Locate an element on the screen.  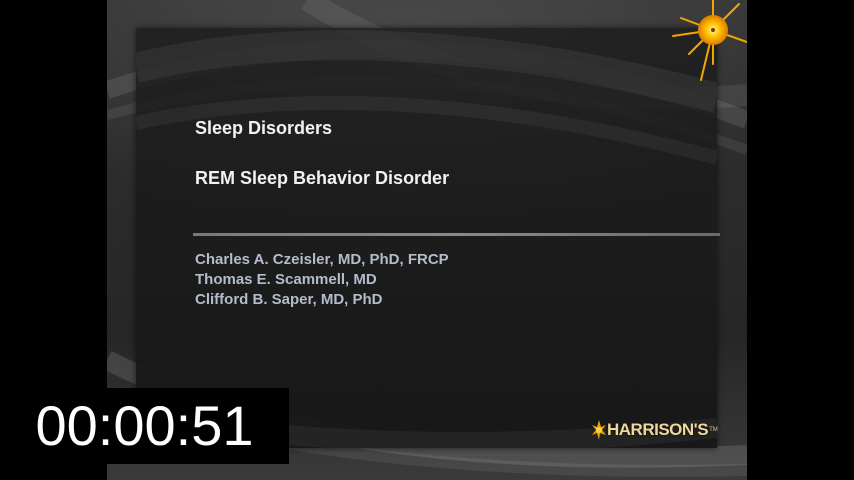
author-name: Charles A. Czeisler, MD, PhD, FRCP is located at coordinates (322, 259).